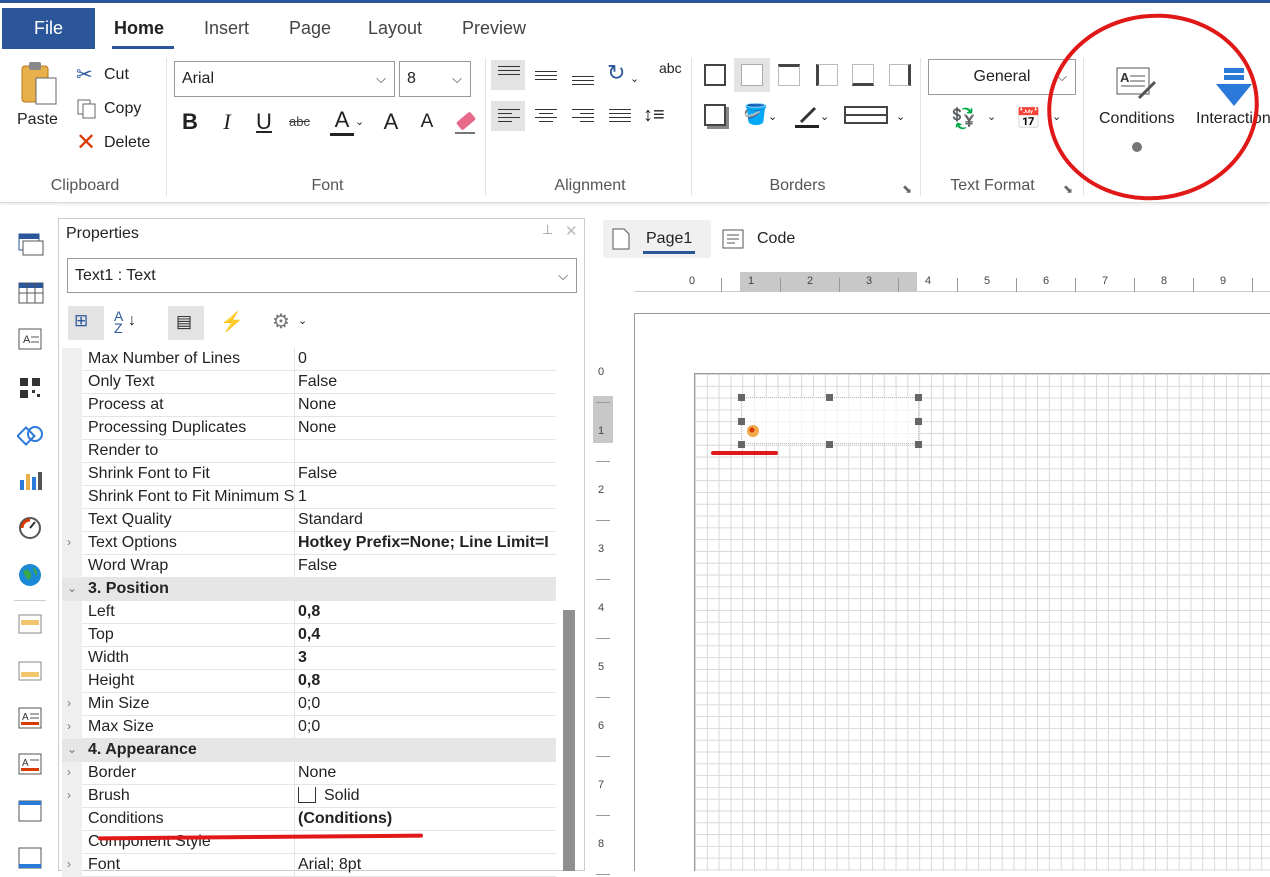  I want to click on font-color-button: A, so click(342, 120).